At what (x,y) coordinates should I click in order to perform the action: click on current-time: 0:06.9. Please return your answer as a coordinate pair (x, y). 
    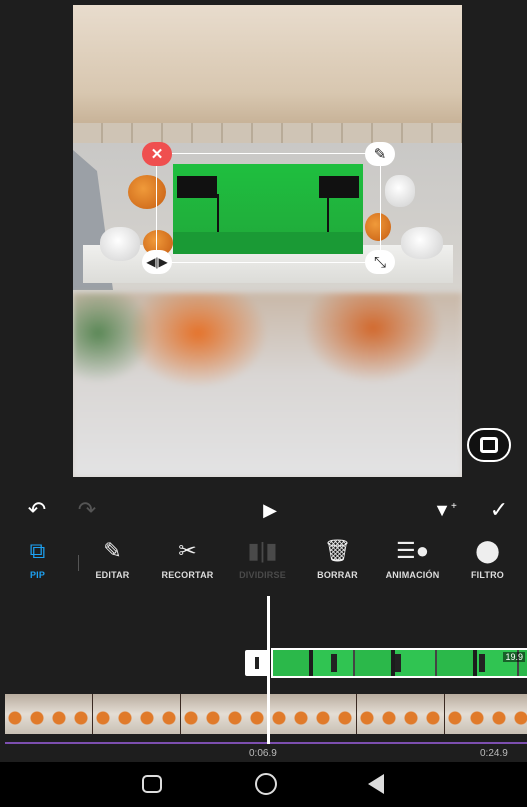
    Looking at the image, I should click on (263, 753).